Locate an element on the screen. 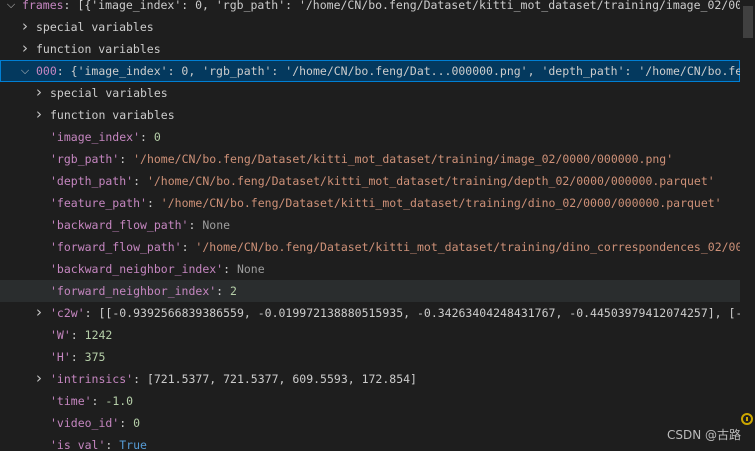 The image size is (755, 451). variable-name: 'backward_neighbor_index' is located at coordinates (137, 269).